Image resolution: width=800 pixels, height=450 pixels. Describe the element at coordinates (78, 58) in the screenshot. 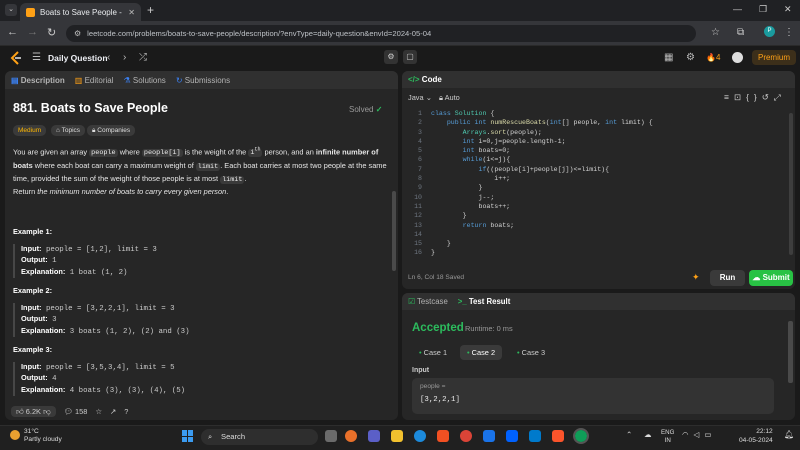

I see `daily-question-link: Daily Question` at that location.